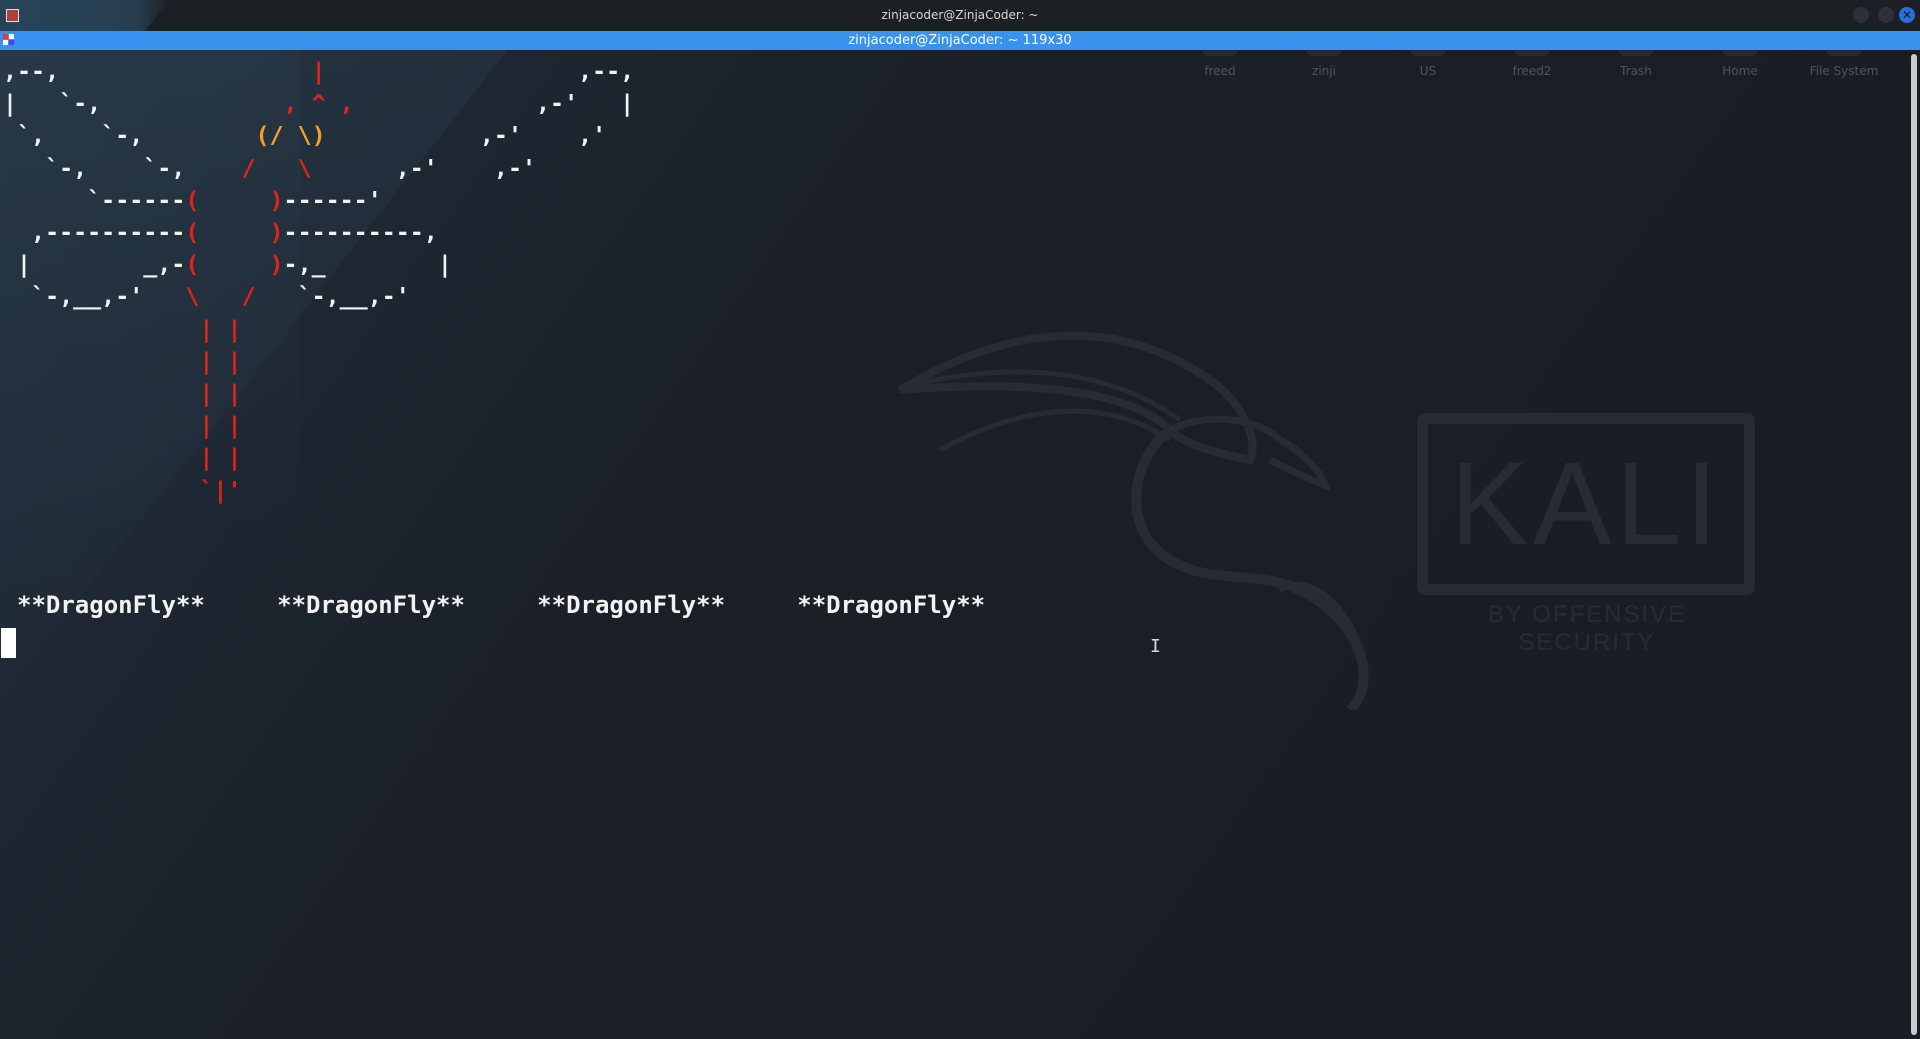 The width and height of the screenshot is (1920, 1039). What do you see at coordinates (8, 643) in the screenshot?
I see `terminal-cursor` at bounding box center [8, 643].